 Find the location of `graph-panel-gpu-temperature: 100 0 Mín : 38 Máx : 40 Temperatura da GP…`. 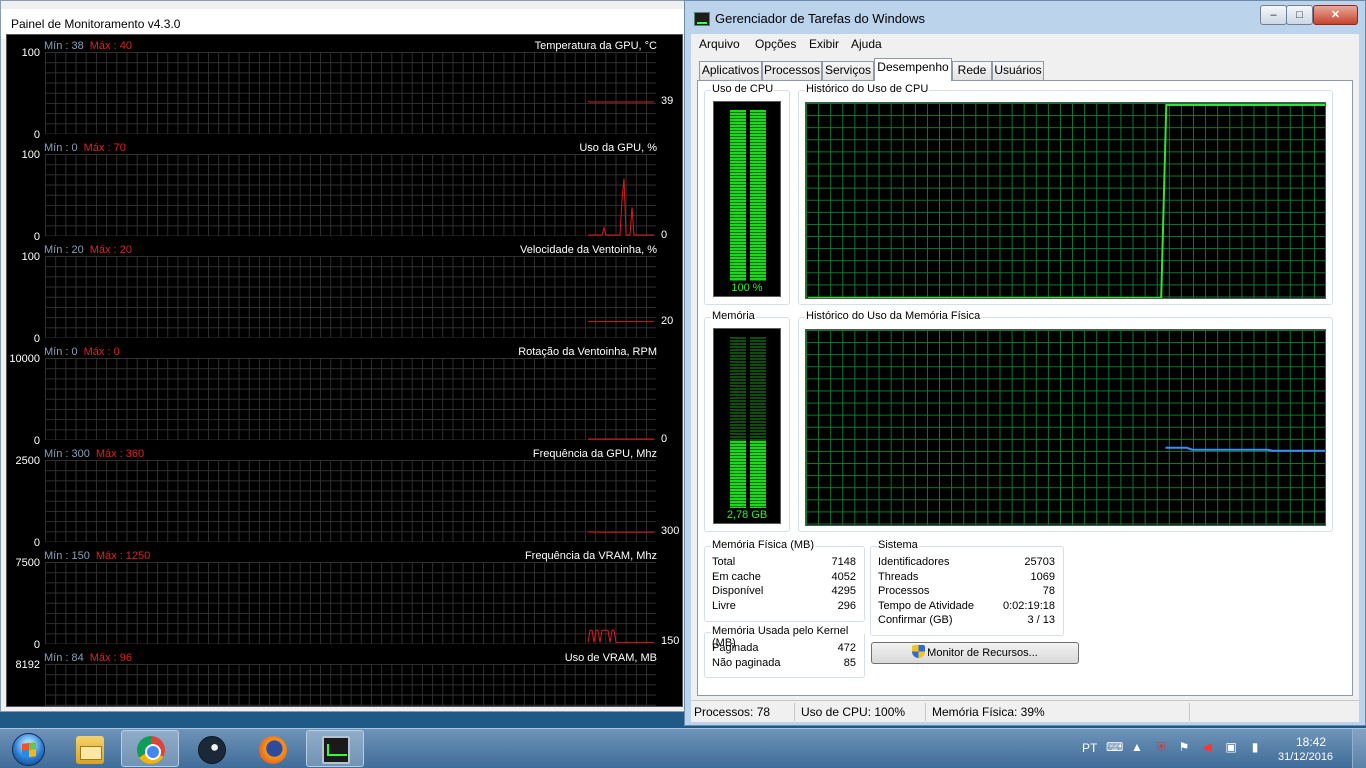

graph-panel-gpu-temperature: 100 0 Mín : 38 Máx : 40 Temperatura da GP… is located at coordinates (344, 88).